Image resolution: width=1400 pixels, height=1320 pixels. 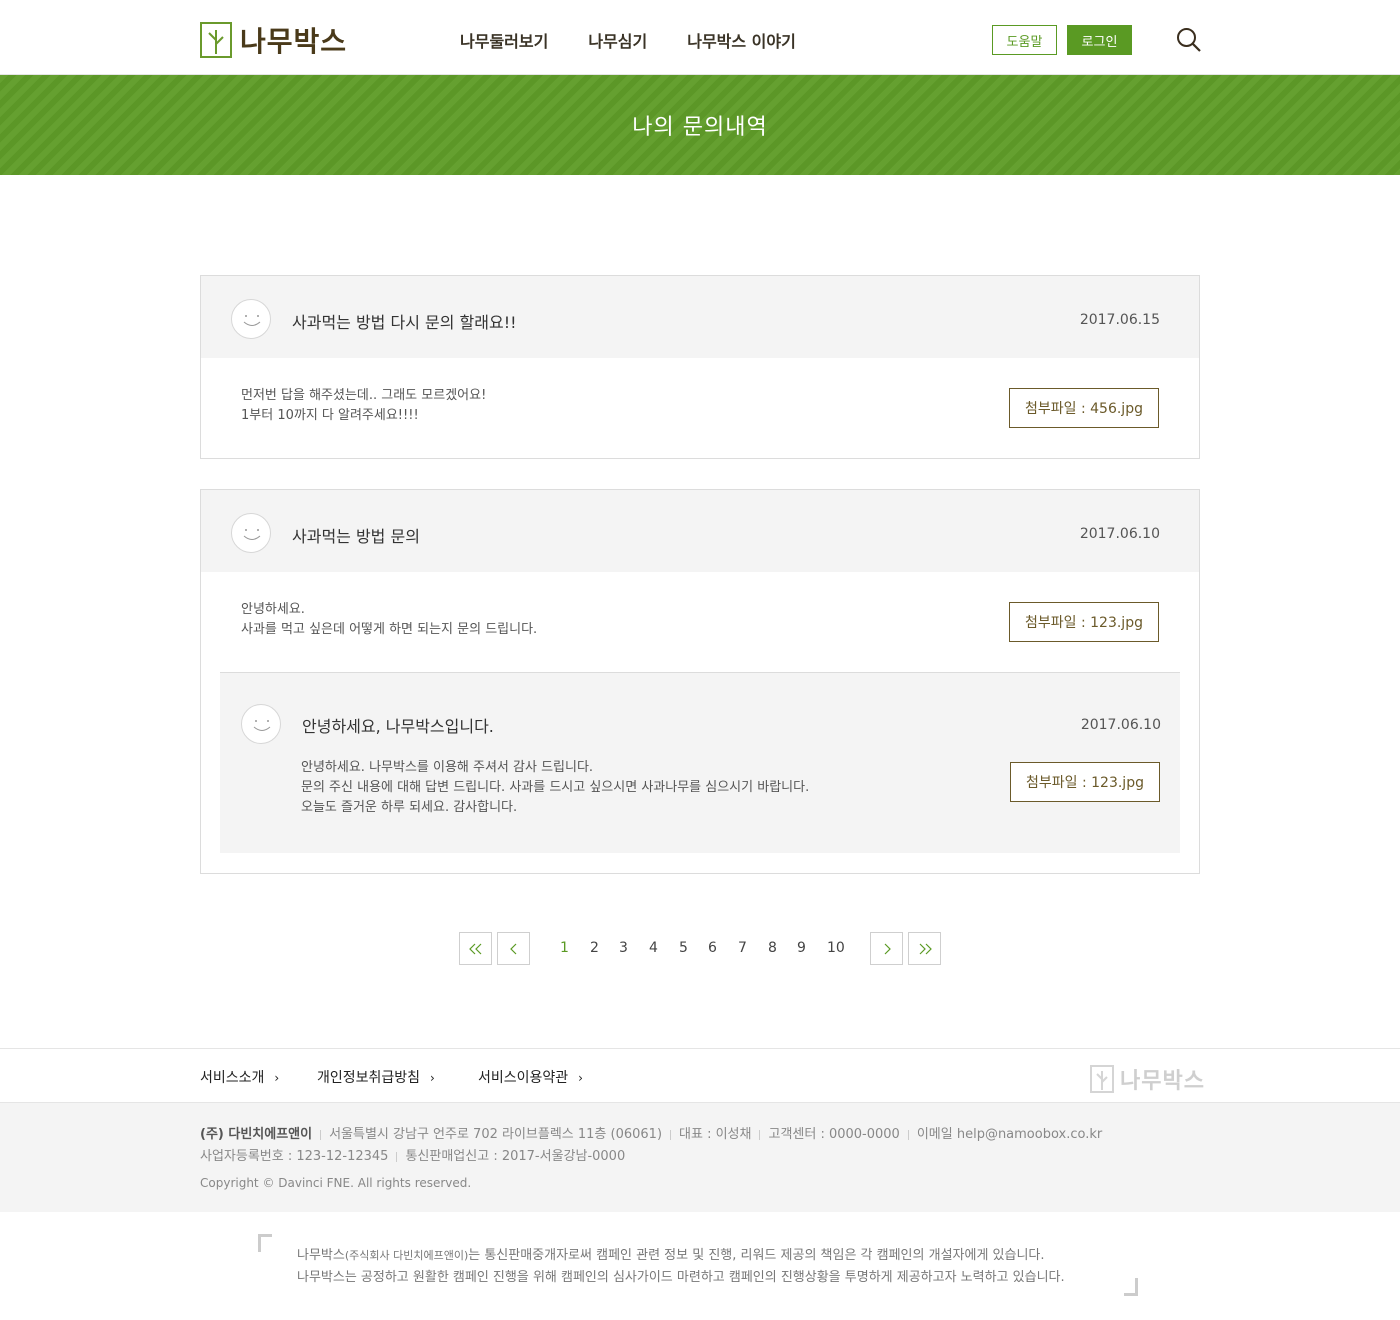 I want to click on attachment-button: 첨부파일 : 456.jpg, so click(x=1084, y=408).